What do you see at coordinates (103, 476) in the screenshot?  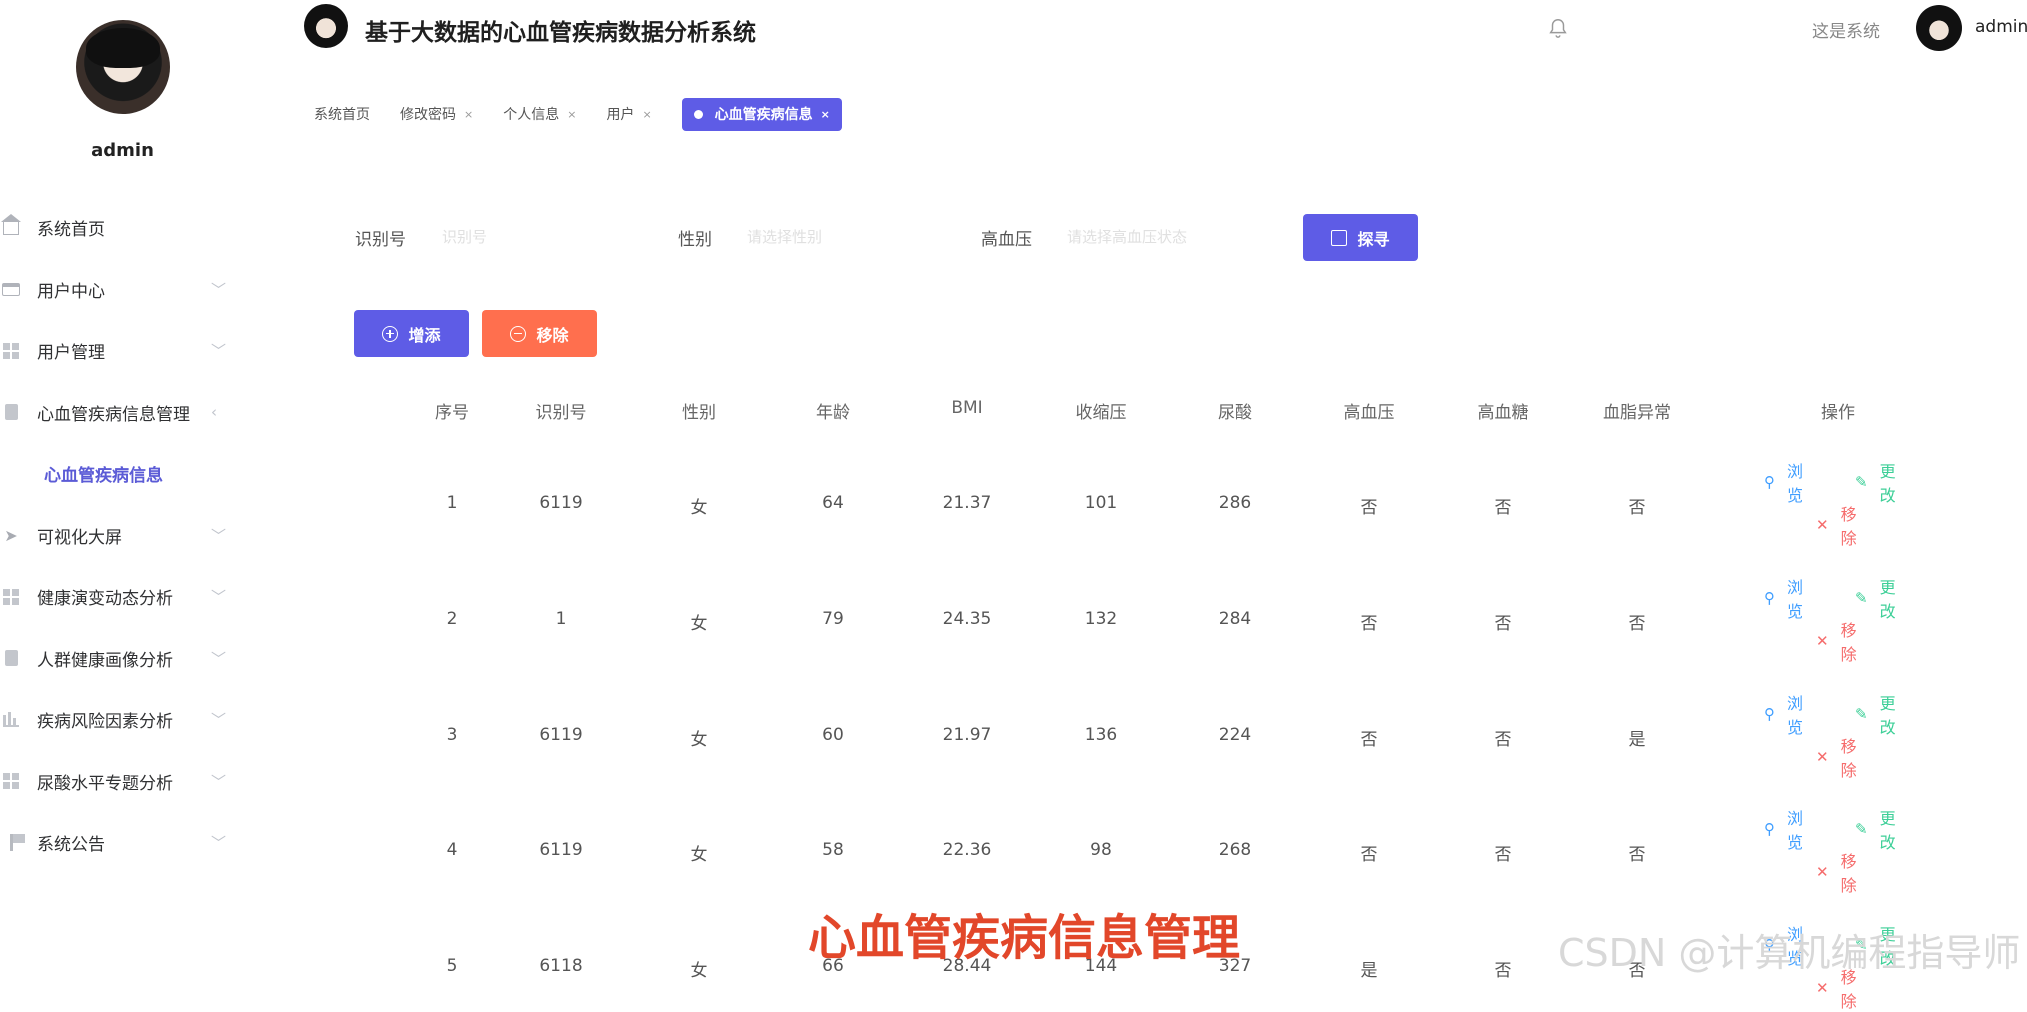 I see `sidebar-item-label: 心血管疾病信息` at bounding box center [103, 476].